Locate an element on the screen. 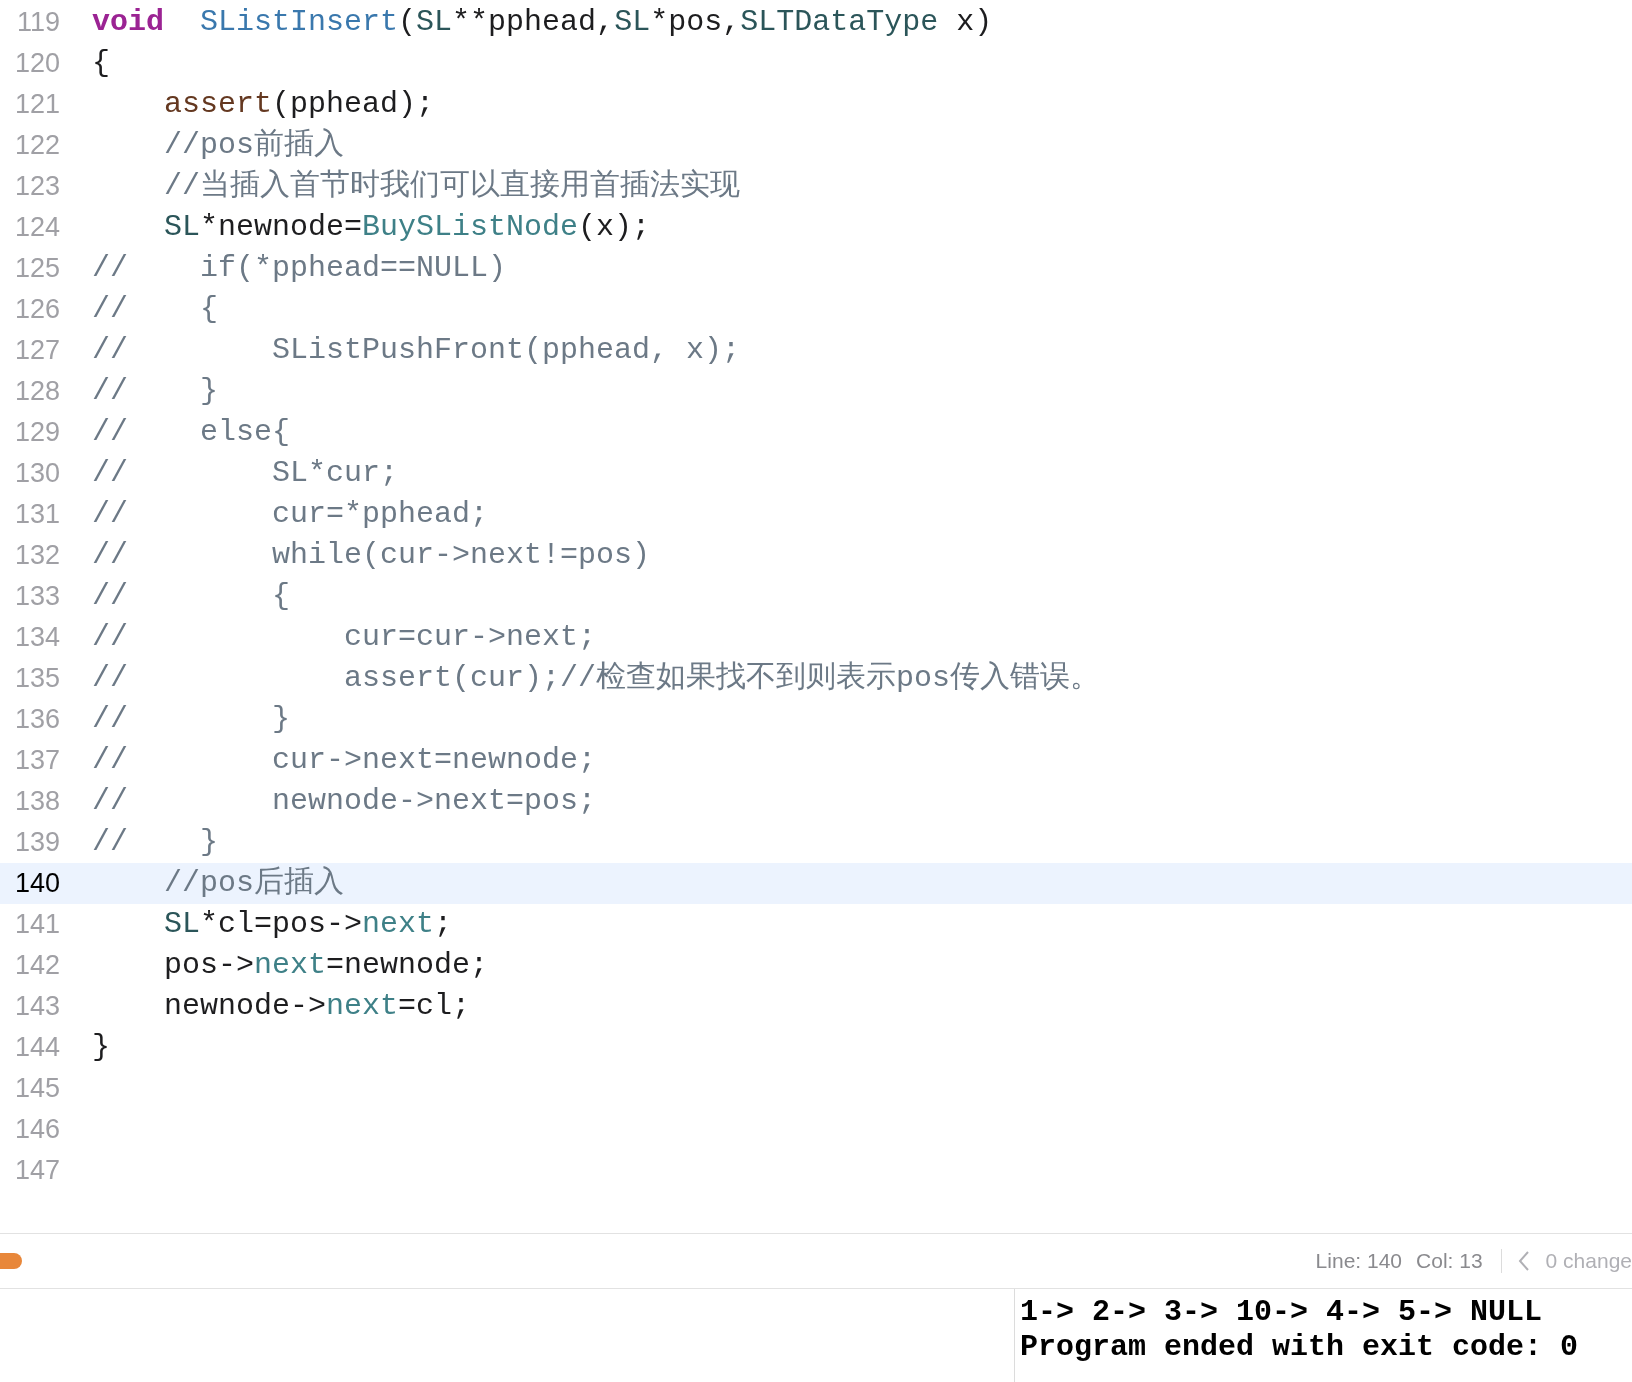 The height and width of the screenshot is (1382, 1632). line-number: 124 is located at coordinates (36, 228).